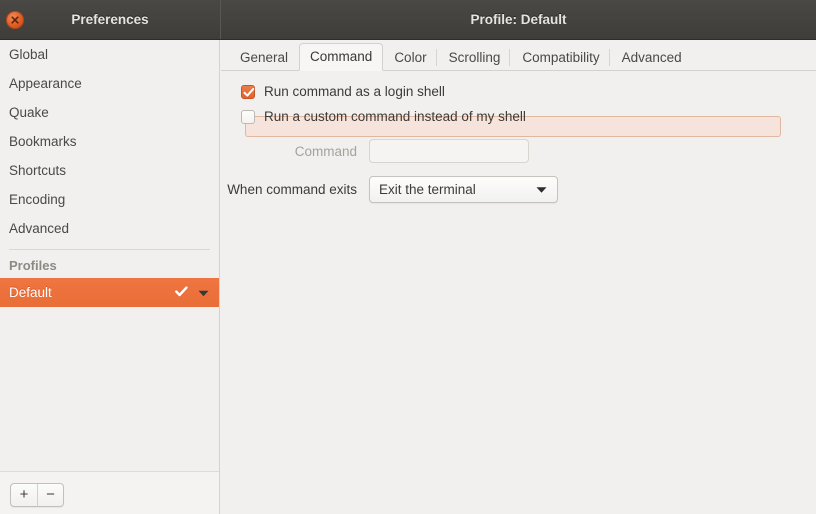 This screenshot has width=816, height=514. Describe the element at coordinates (181, 292) in the screenshot. I see `check-icon` at that location.